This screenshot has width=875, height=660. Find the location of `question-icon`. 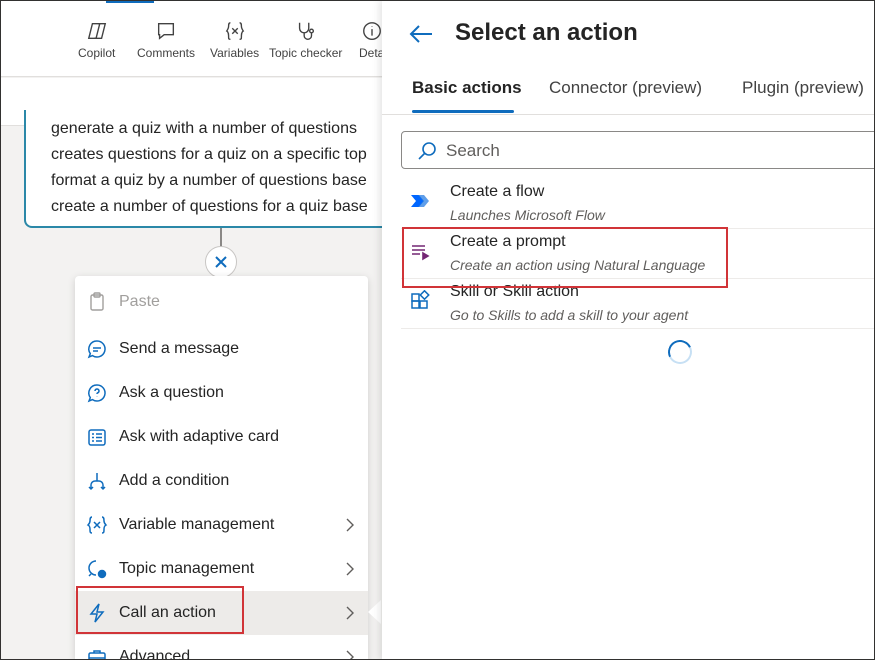

question-icon is located at coordinates (96, 393).